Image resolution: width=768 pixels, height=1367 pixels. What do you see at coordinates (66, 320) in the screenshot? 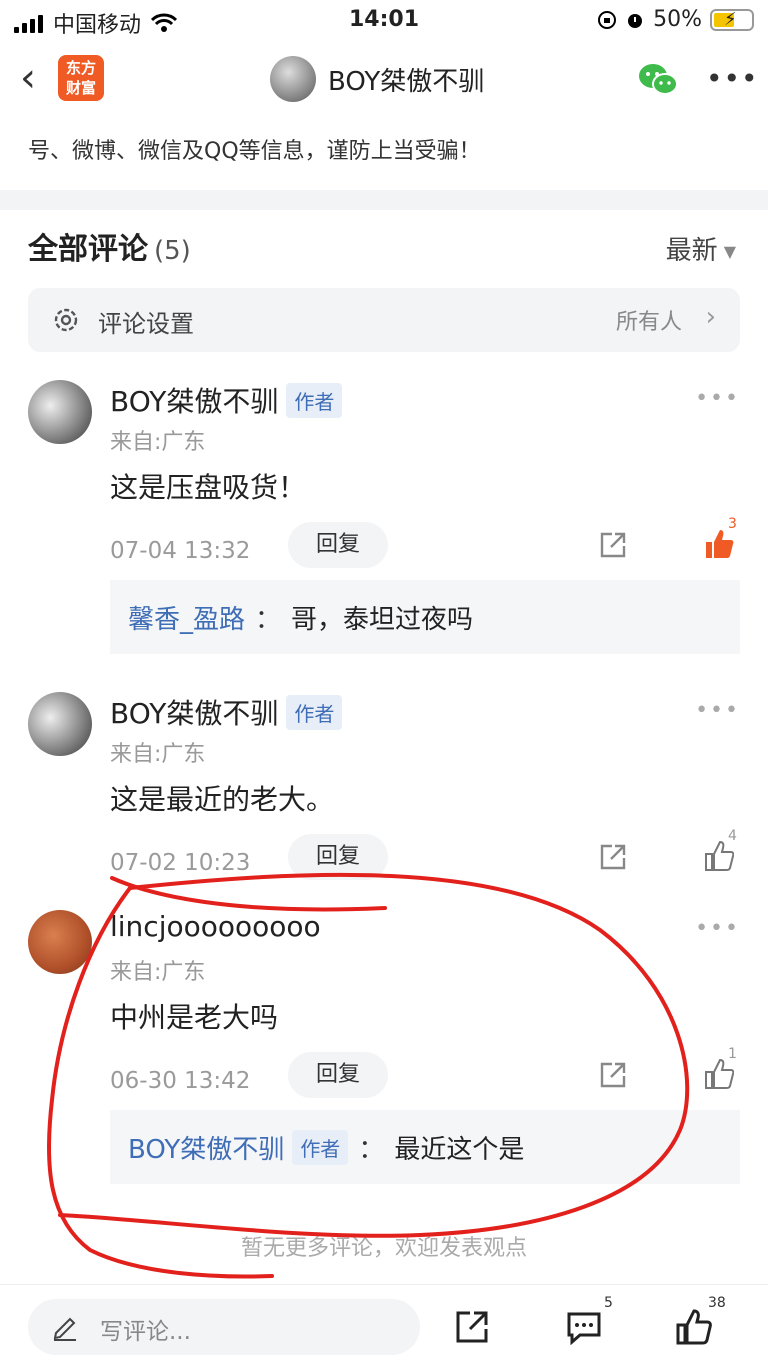
I see `gear-icon` at bounding box center [66, 320].